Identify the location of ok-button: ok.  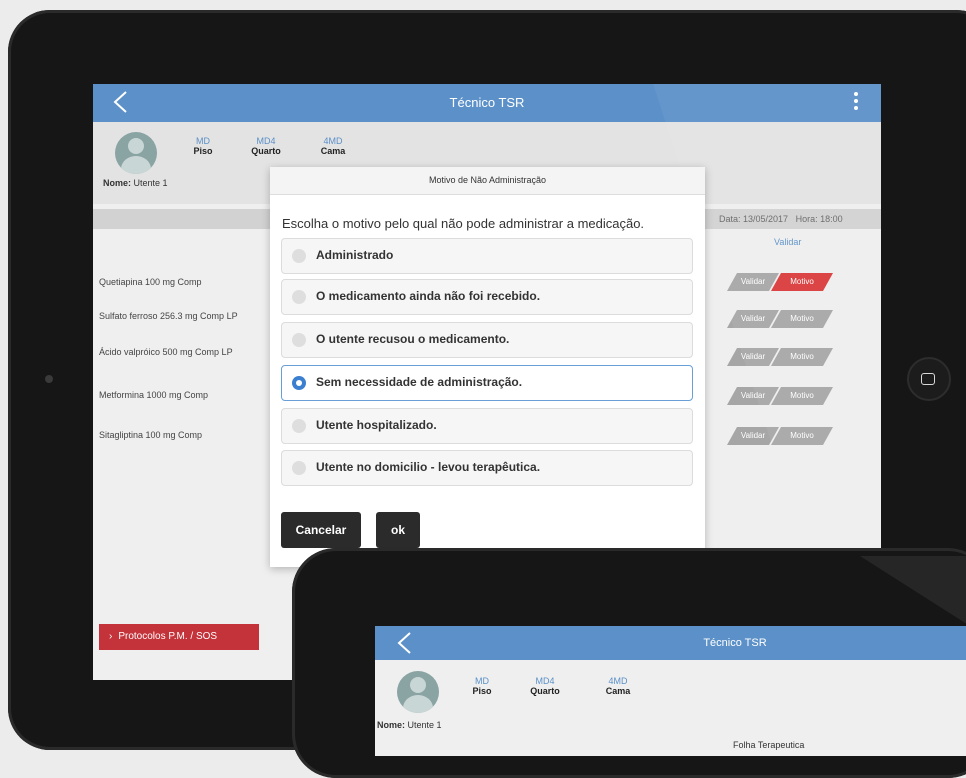
(398, 530).